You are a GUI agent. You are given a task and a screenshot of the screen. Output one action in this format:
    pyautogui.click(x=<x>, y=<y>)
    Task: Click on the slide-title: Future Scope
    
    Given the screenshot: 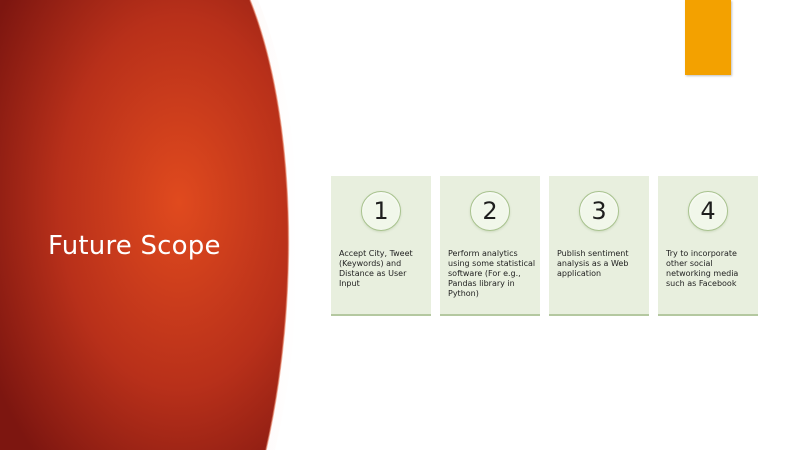 What is the action you would take?
    pyautogui.click(x=134, y=246)
    